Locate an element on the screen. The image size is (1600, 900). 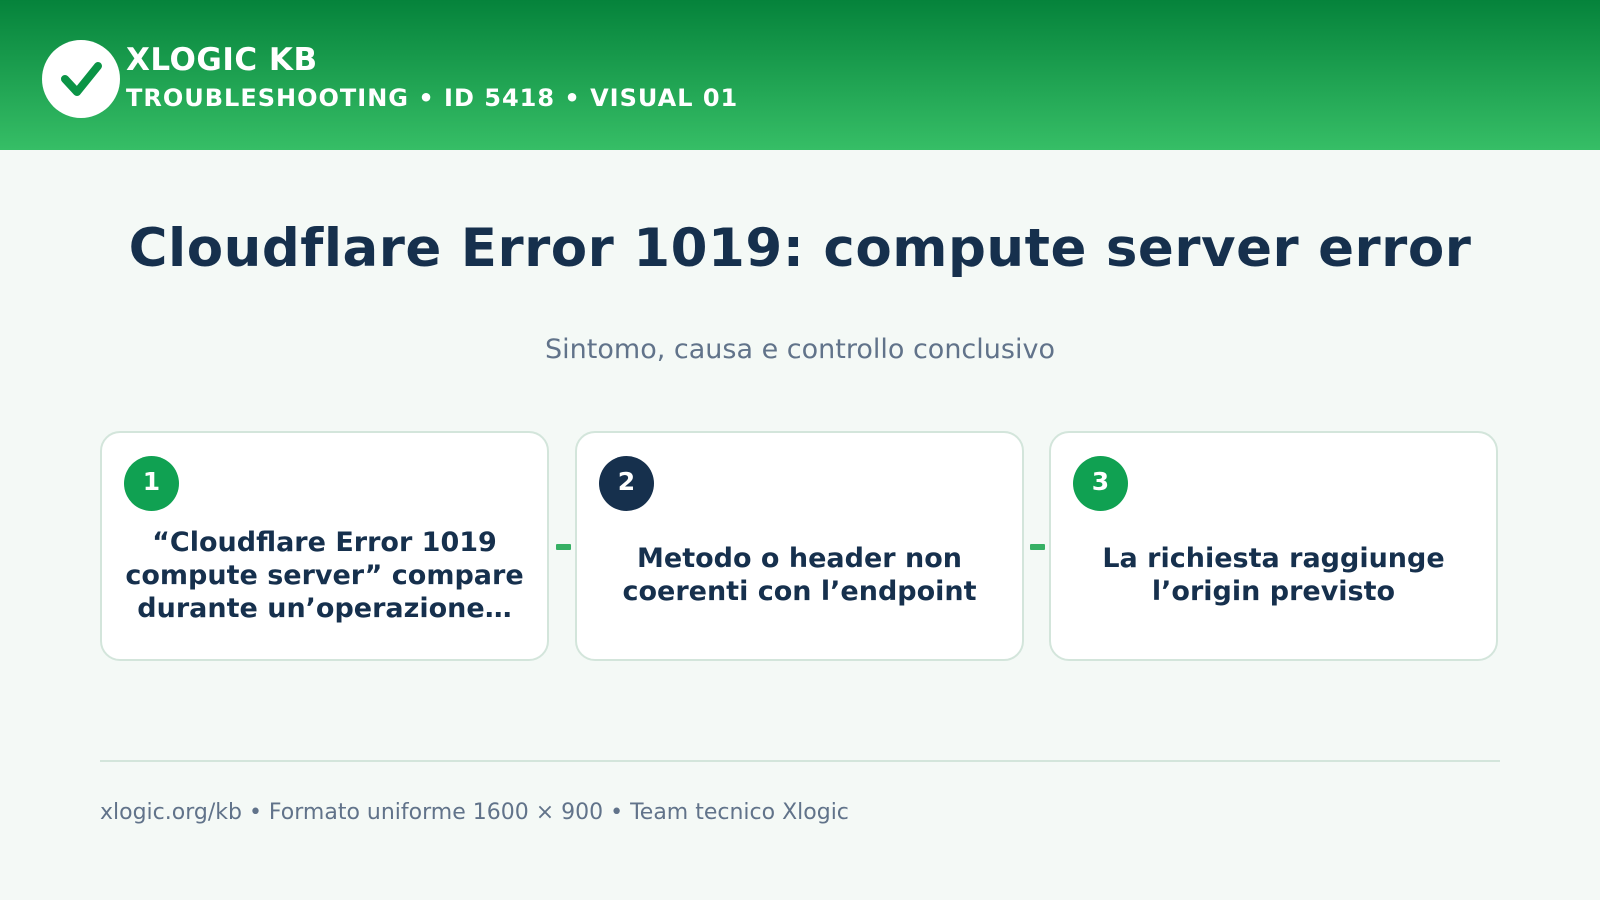
checkmark-icon is located at coordinates (81, 79).